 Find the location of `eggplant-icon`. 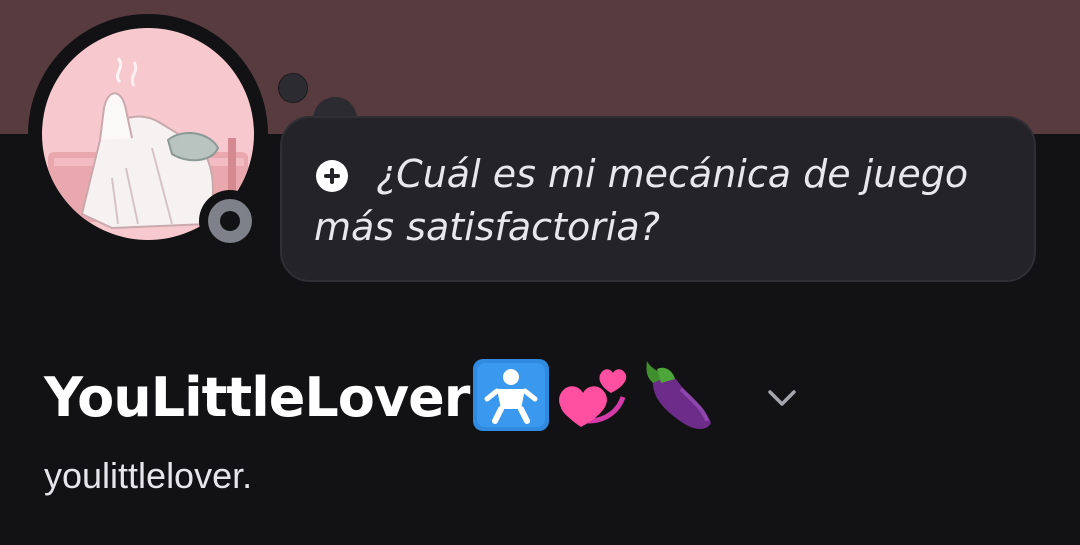

eggplant-icon is located at coordinates (676, 397).